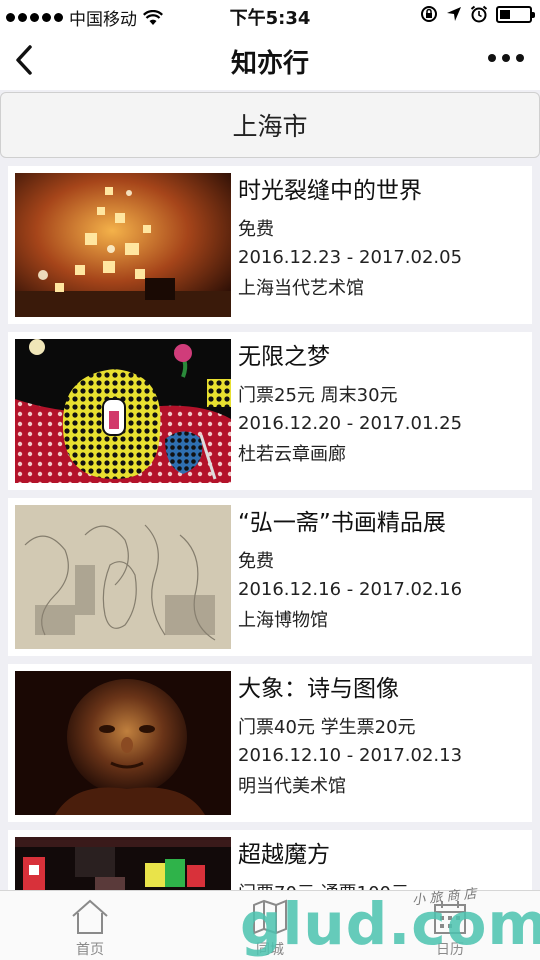 This screenshot has height=960, width=540. What do you see at coordinates (270, 917) in the screenshot?
I see `map-icon` at bounding box center [270, 917].